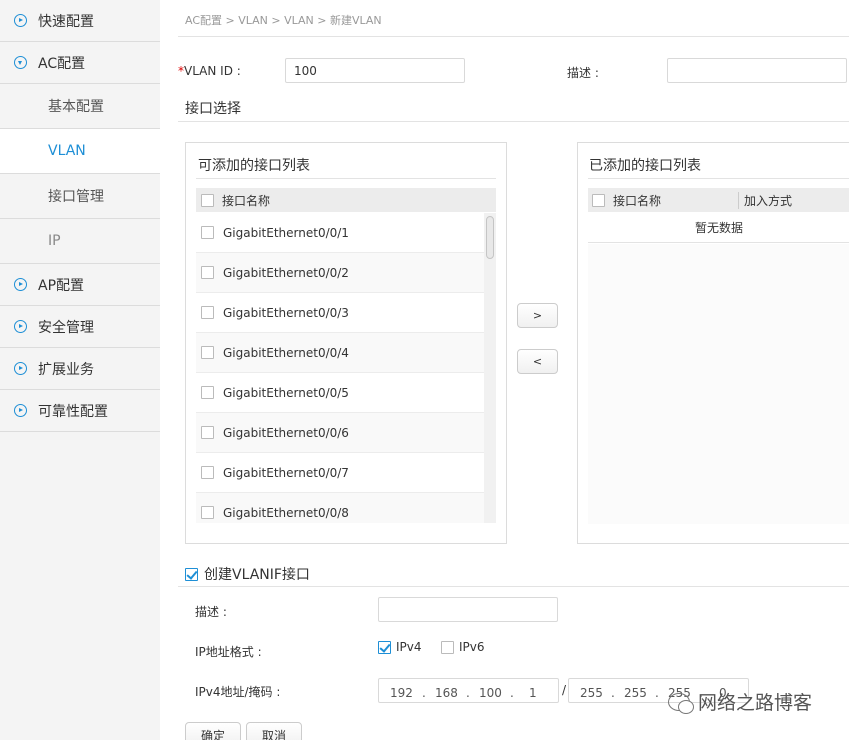  I want to click on table-row: GigabitEthernet0/0/3, so click(346, 313).